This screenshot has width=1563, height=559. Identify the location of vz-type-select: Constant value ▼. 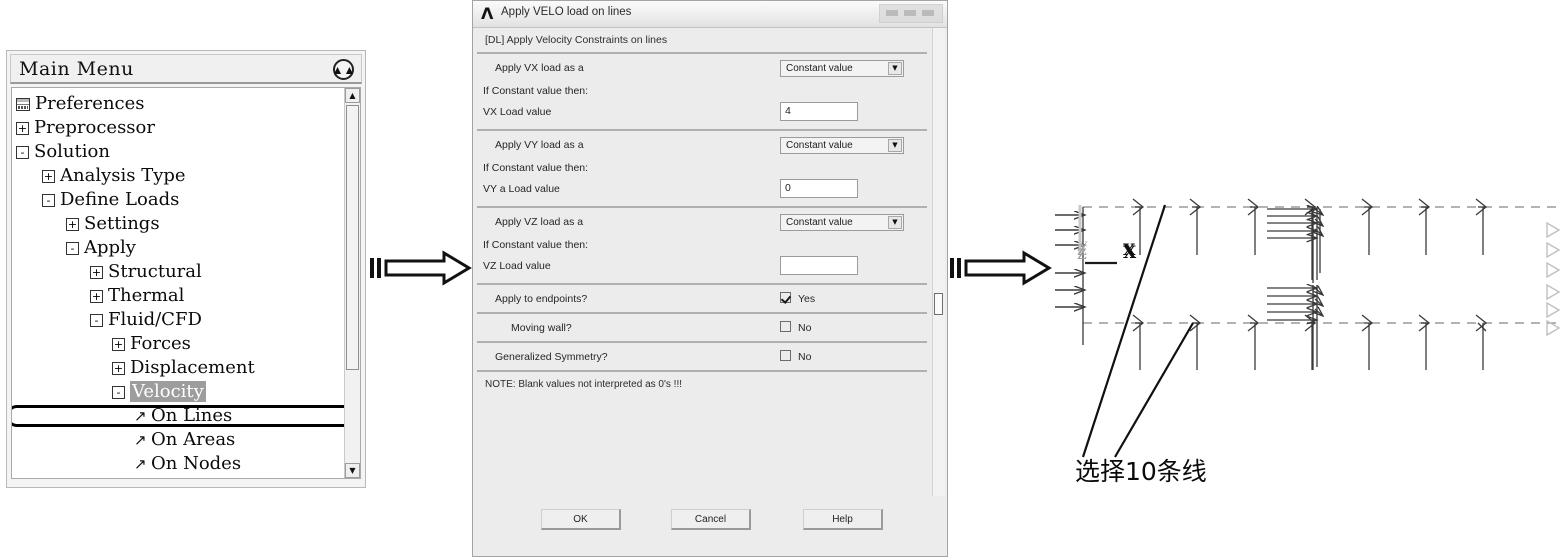
(842, 222).